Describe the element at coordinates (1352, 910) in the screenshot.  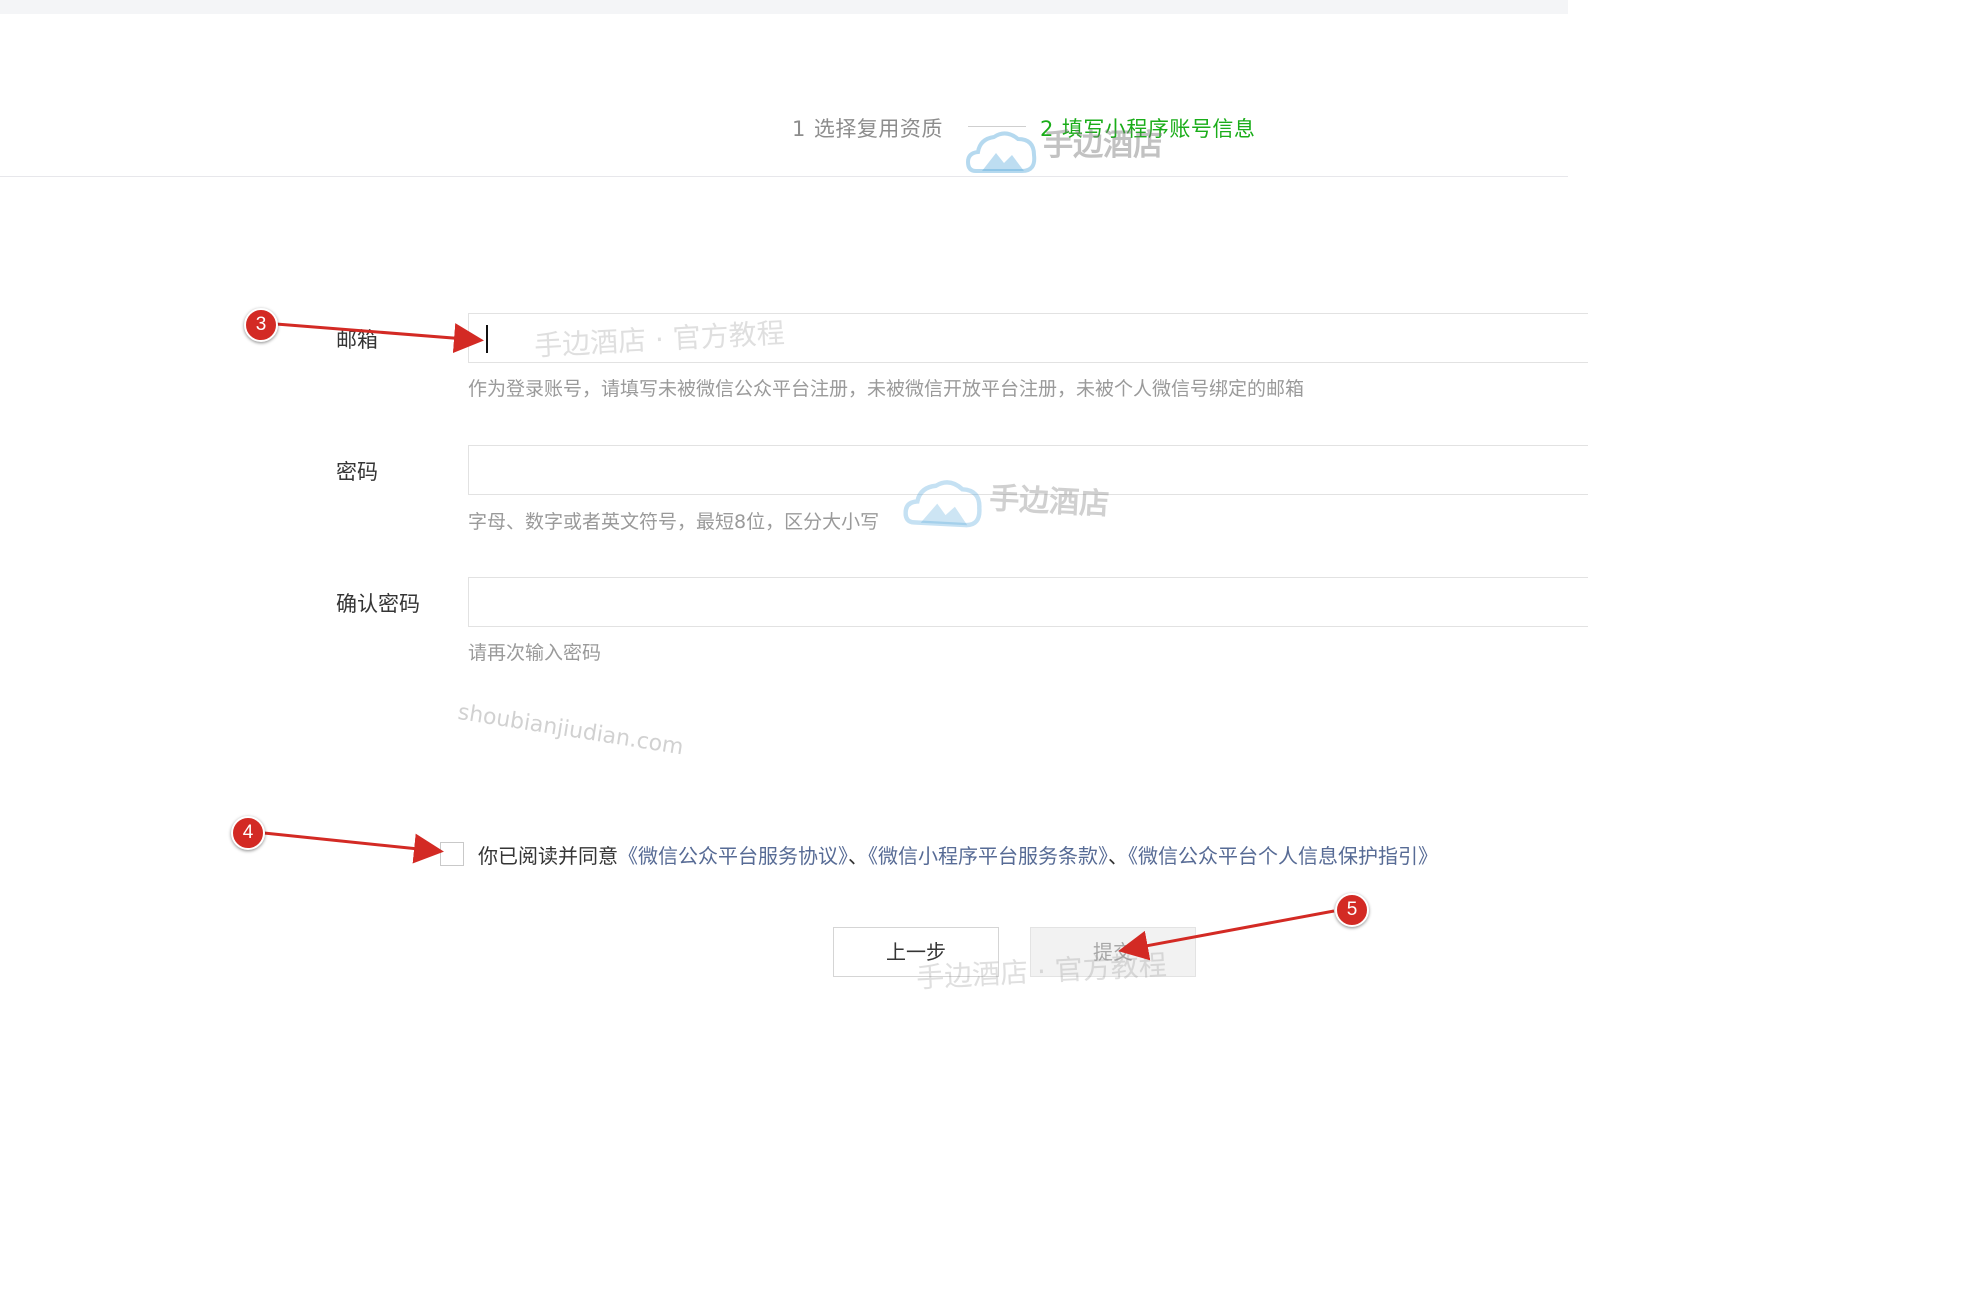
I see `annotation-badge-5: 5` at that location.